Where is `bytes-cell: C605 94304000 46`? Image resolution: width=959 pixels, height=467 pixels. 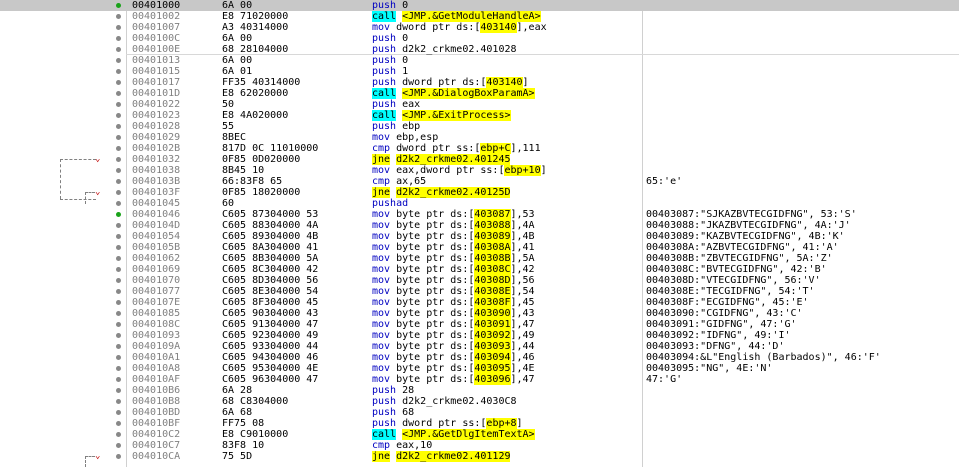
bytes-cell: C605 94304000 46 is located at coordinates (292, 357).